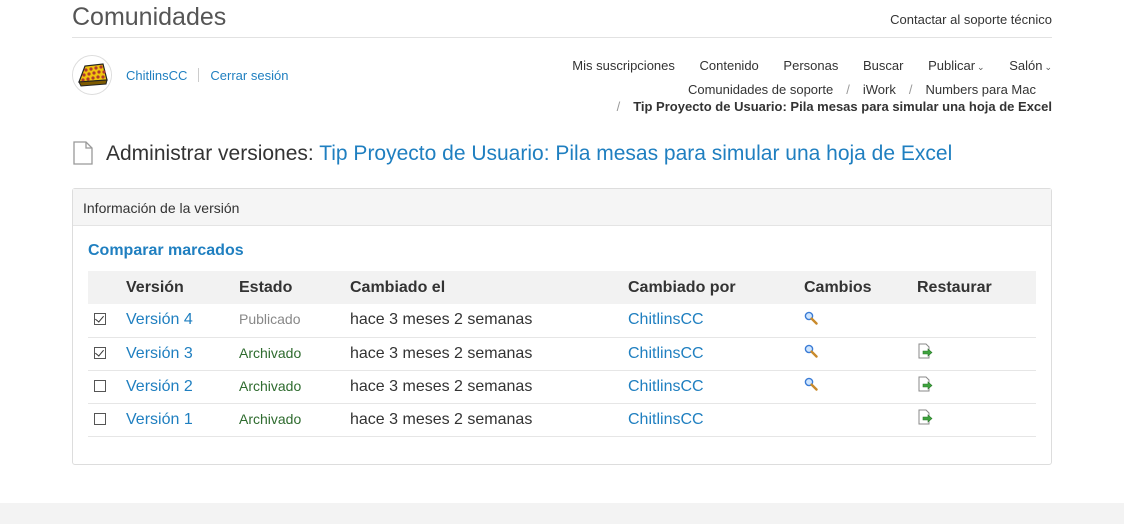 Image resolution: width=1124 pixels, height=524 pixels. What do you see at coordinates (199, 75) in the screenshot?
I see `user-separator` at bounding box center [199, 75].